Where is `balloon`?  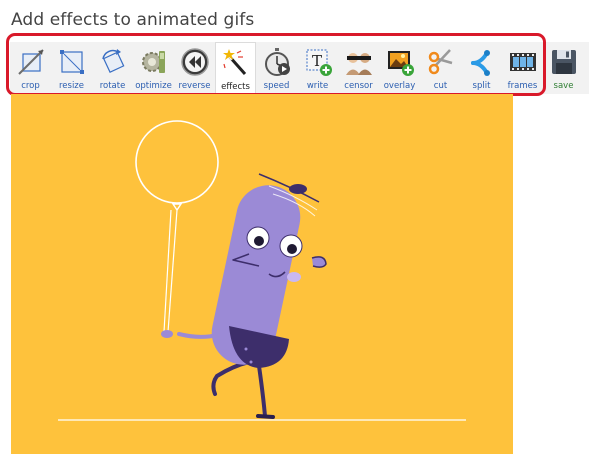 balloon is located at coordinates (177, 162).